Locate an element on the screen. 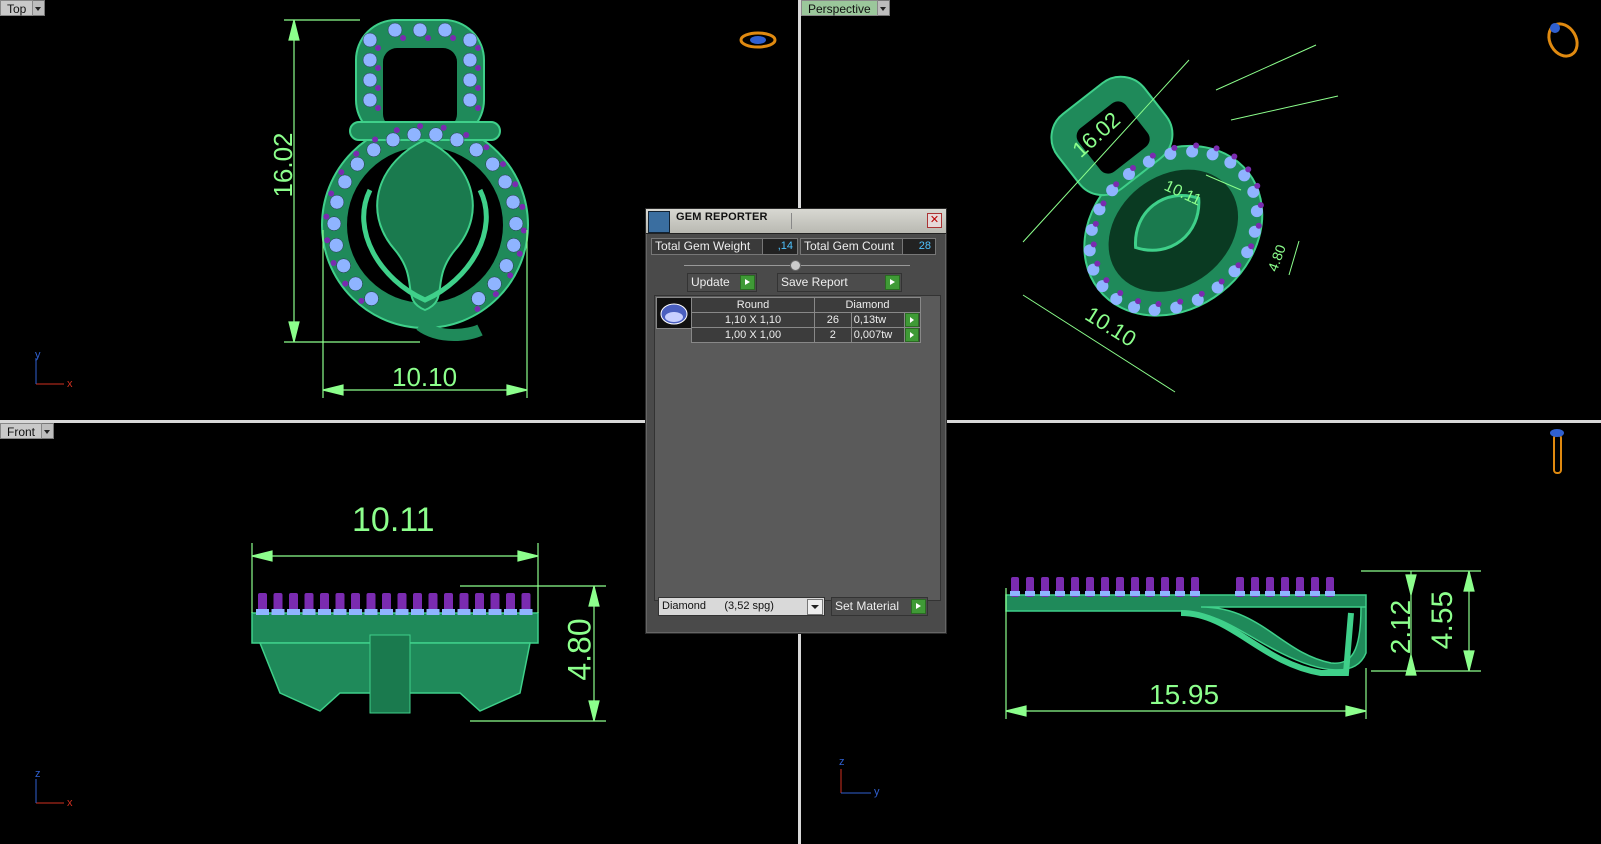 The width and height of the screenshot is (1601, 844). viewport-top-tab: Top is located at coordinates (23, 8).